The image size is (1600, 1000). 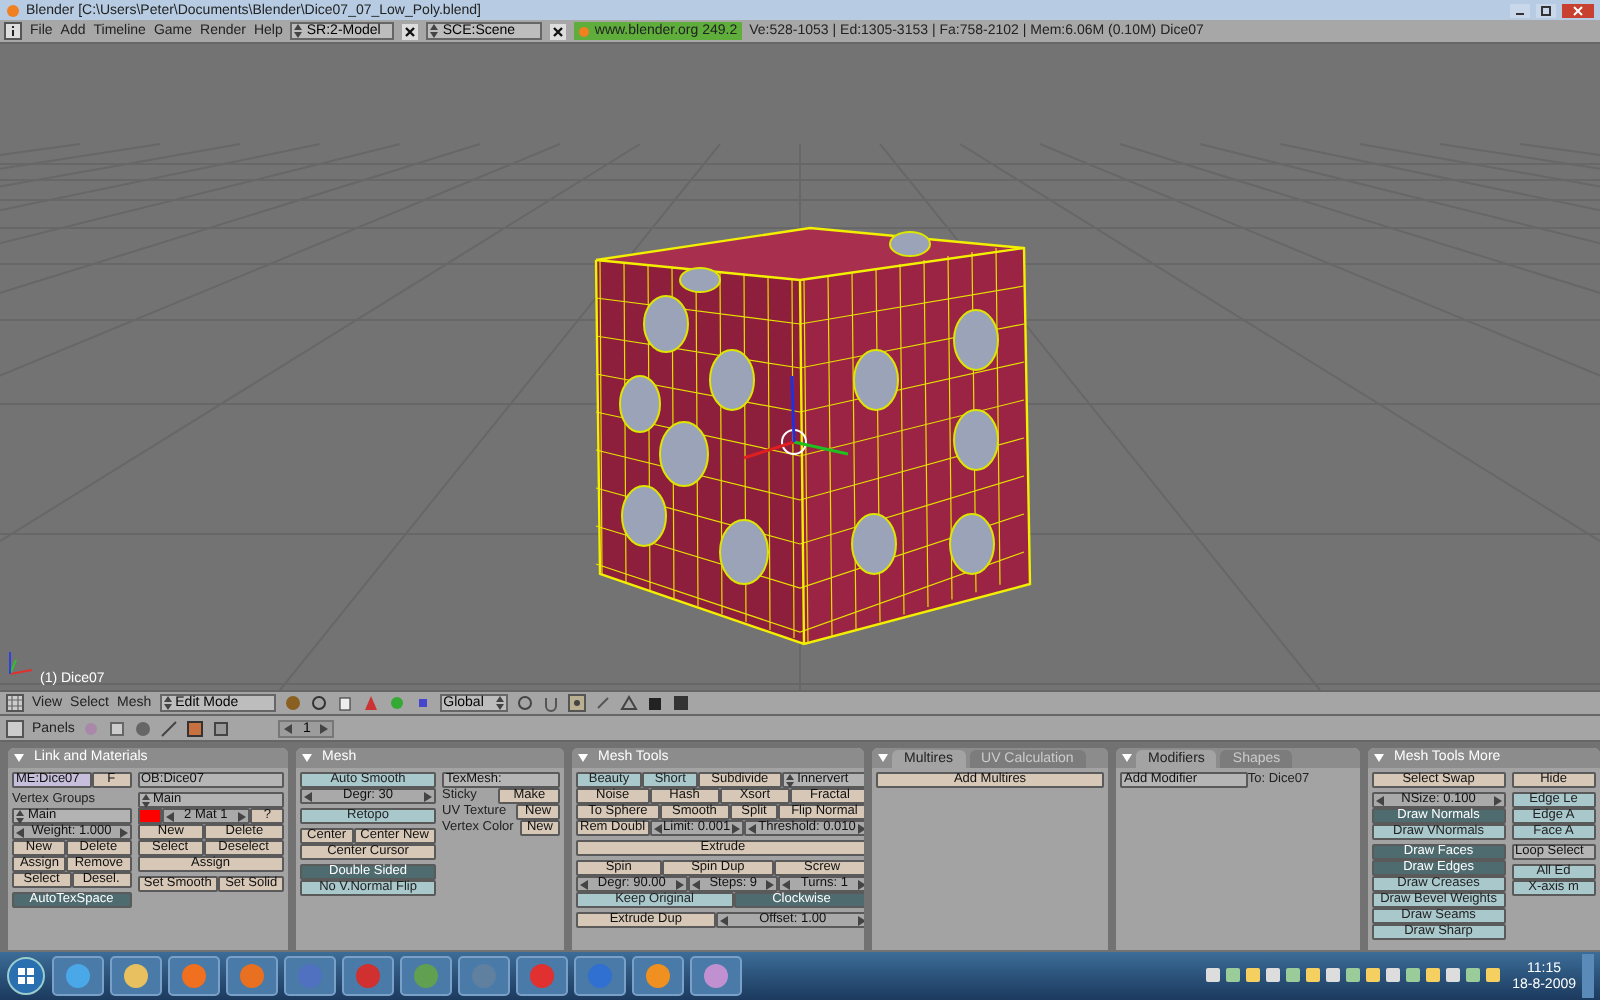 I want to click on grid-icon, so click(x=15, y=703).